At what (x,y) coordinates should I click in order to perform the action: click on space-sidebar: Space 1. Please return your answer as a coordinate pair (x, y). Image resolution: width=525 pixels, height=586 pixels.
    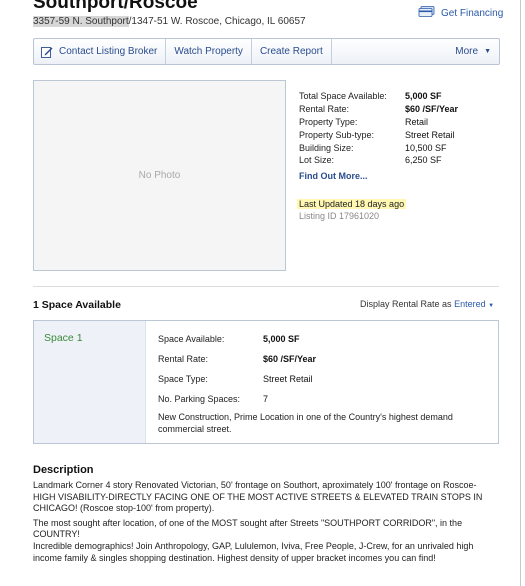
    Looking at the image, I should click on (90, 382).